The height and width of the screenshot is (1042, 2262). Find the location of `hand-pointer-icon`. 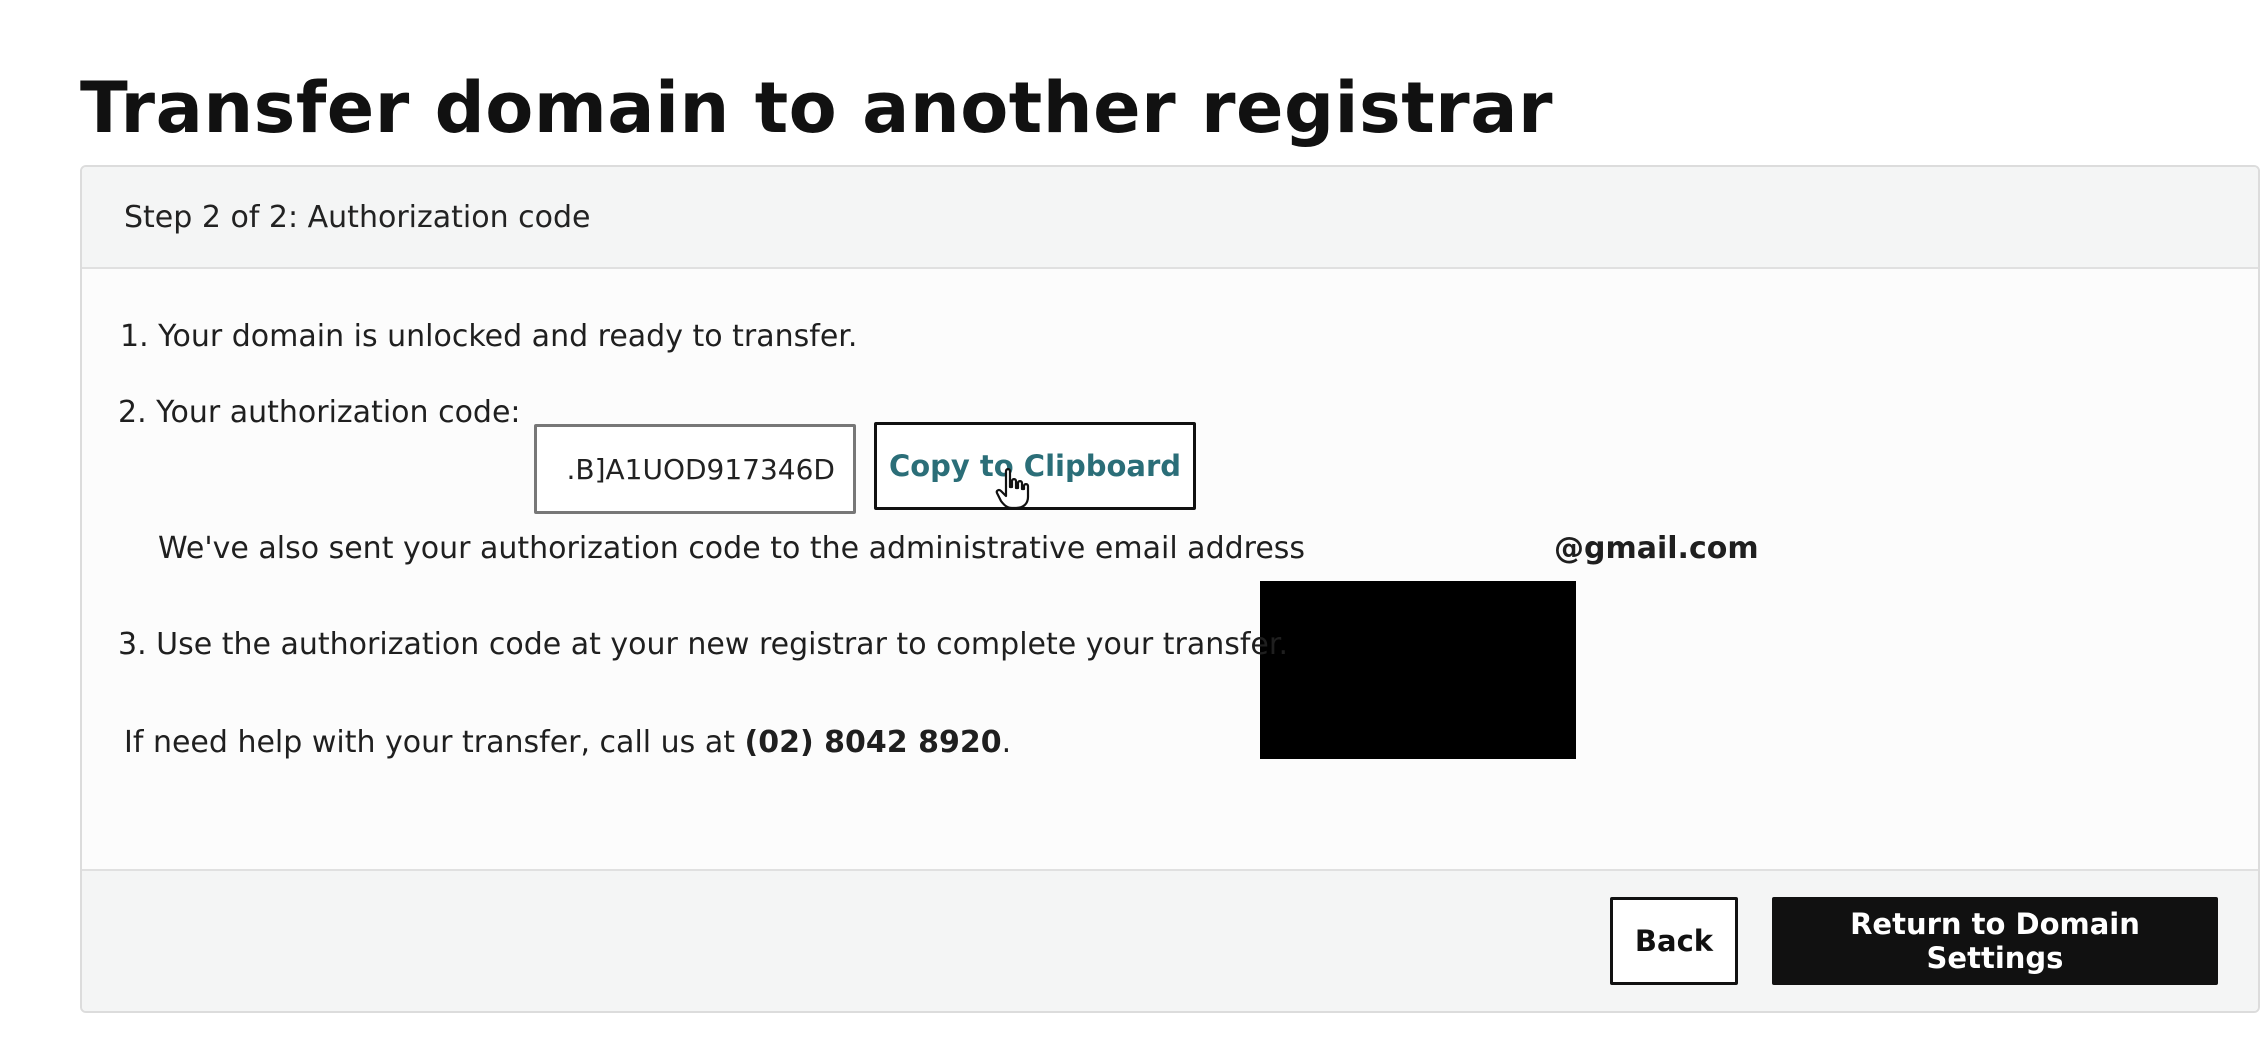

hand-pointer-icon is located at coordinates (1012, 489).